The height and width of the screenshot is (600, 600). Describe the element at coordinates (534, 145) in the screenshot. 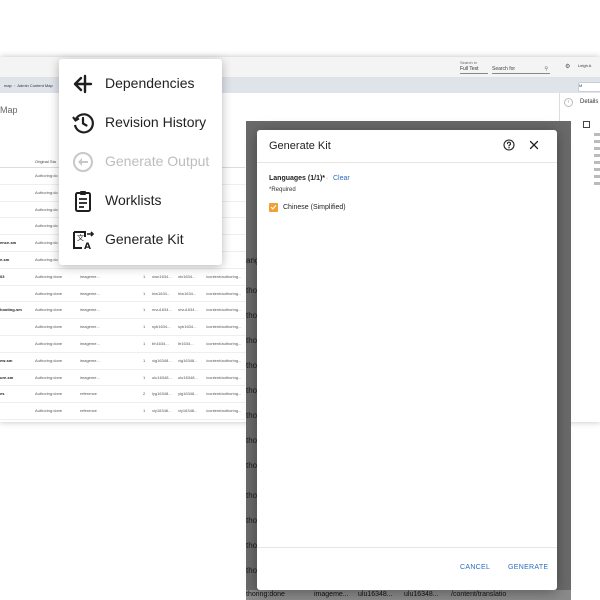

I see `close-icon` at that location.